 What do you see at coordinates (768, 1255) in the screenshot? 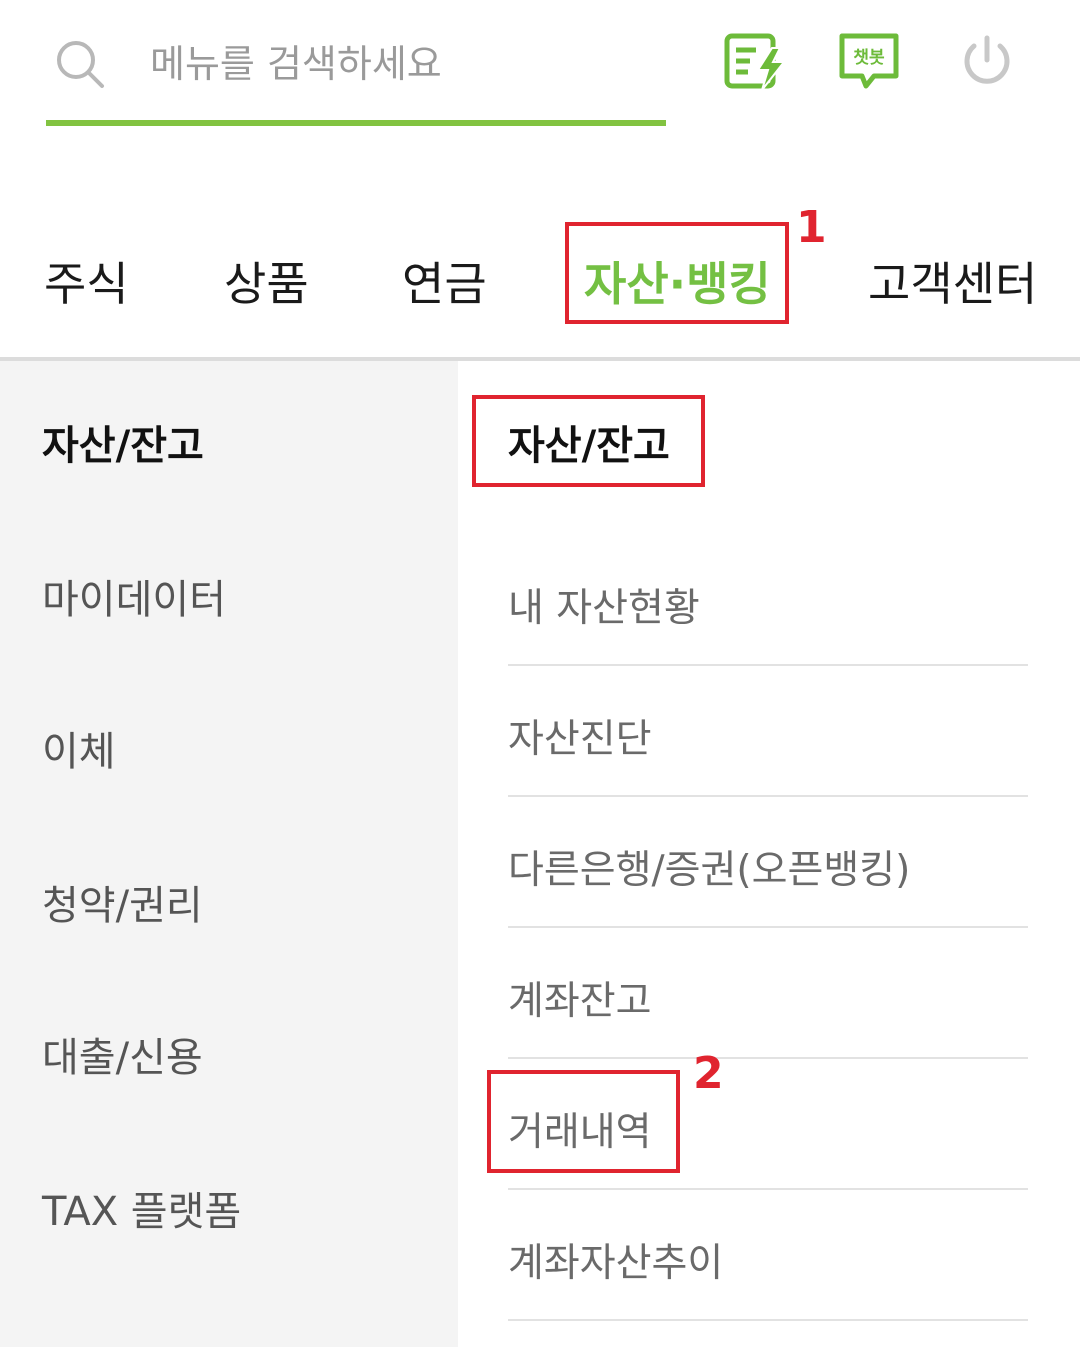
I see `submenu-item-account-asset-trend: 계좌자산추이` at bounding box center [768, 1255].